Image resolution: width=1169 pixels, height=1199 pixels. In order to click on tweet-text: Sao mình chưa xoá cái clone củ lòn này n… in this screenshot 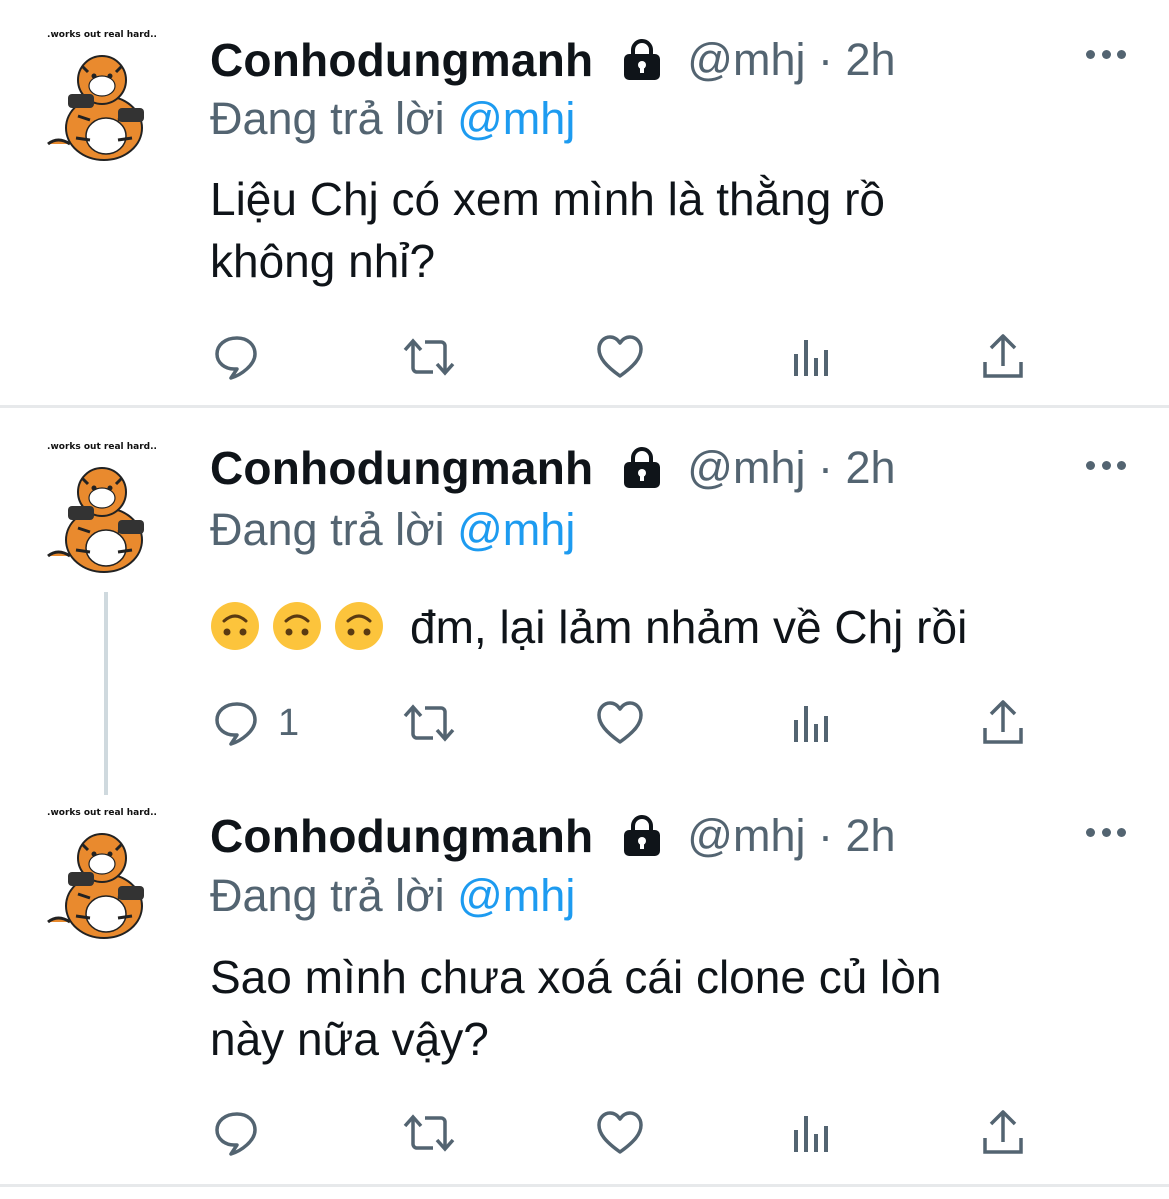, I will do `click(660, 1008)`.